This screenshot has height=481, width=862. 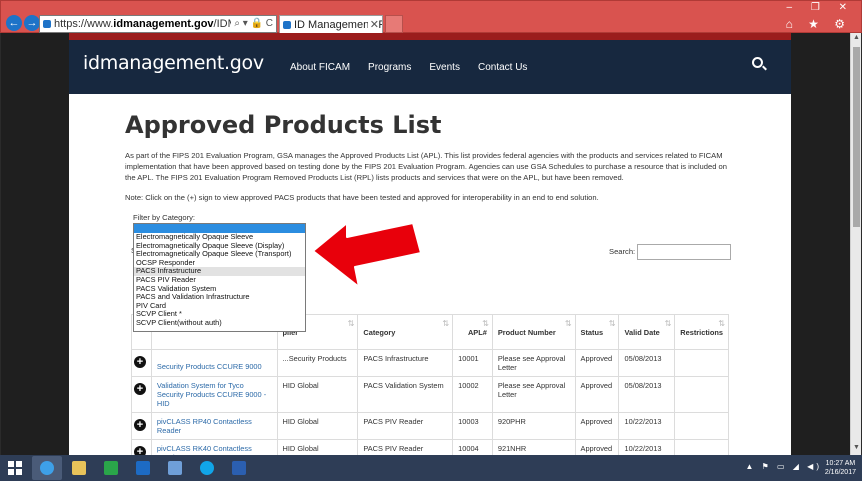 I want to click on taskbar-store-icon, so click(x=111, y=468).